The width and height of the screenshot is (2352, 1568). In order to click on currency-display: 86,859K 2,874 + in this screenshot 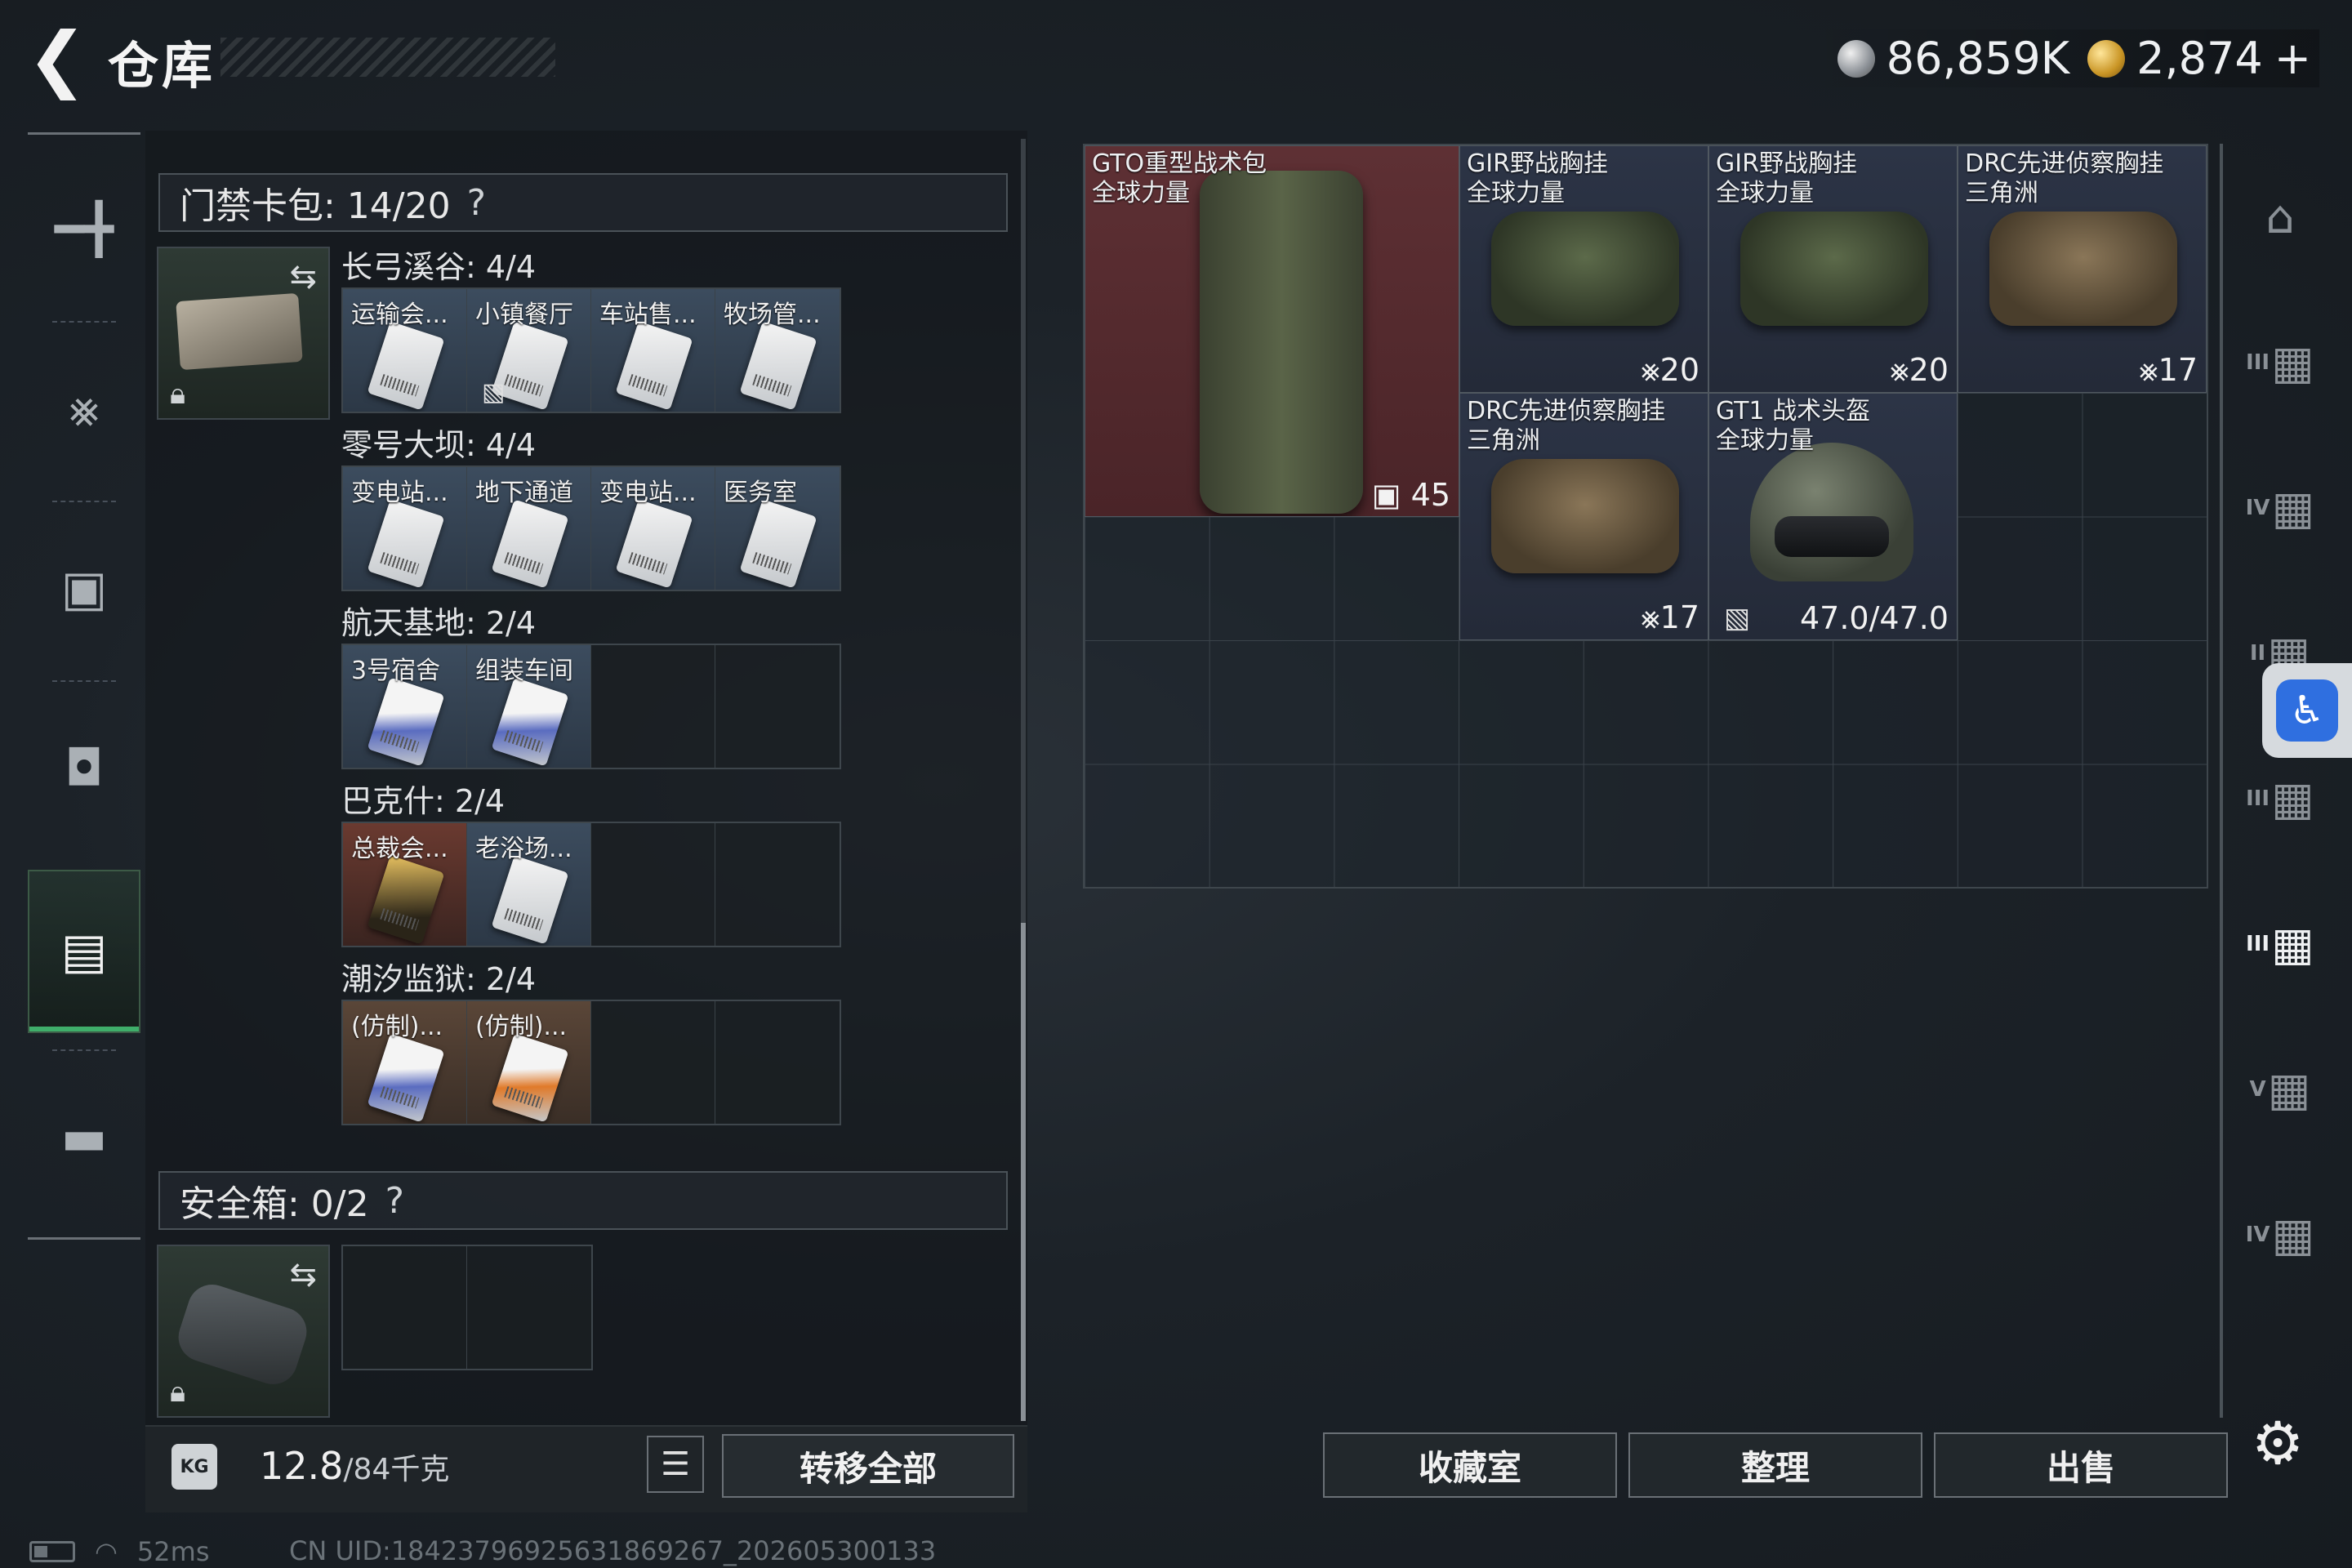, I will do `click(2057, 58)`.